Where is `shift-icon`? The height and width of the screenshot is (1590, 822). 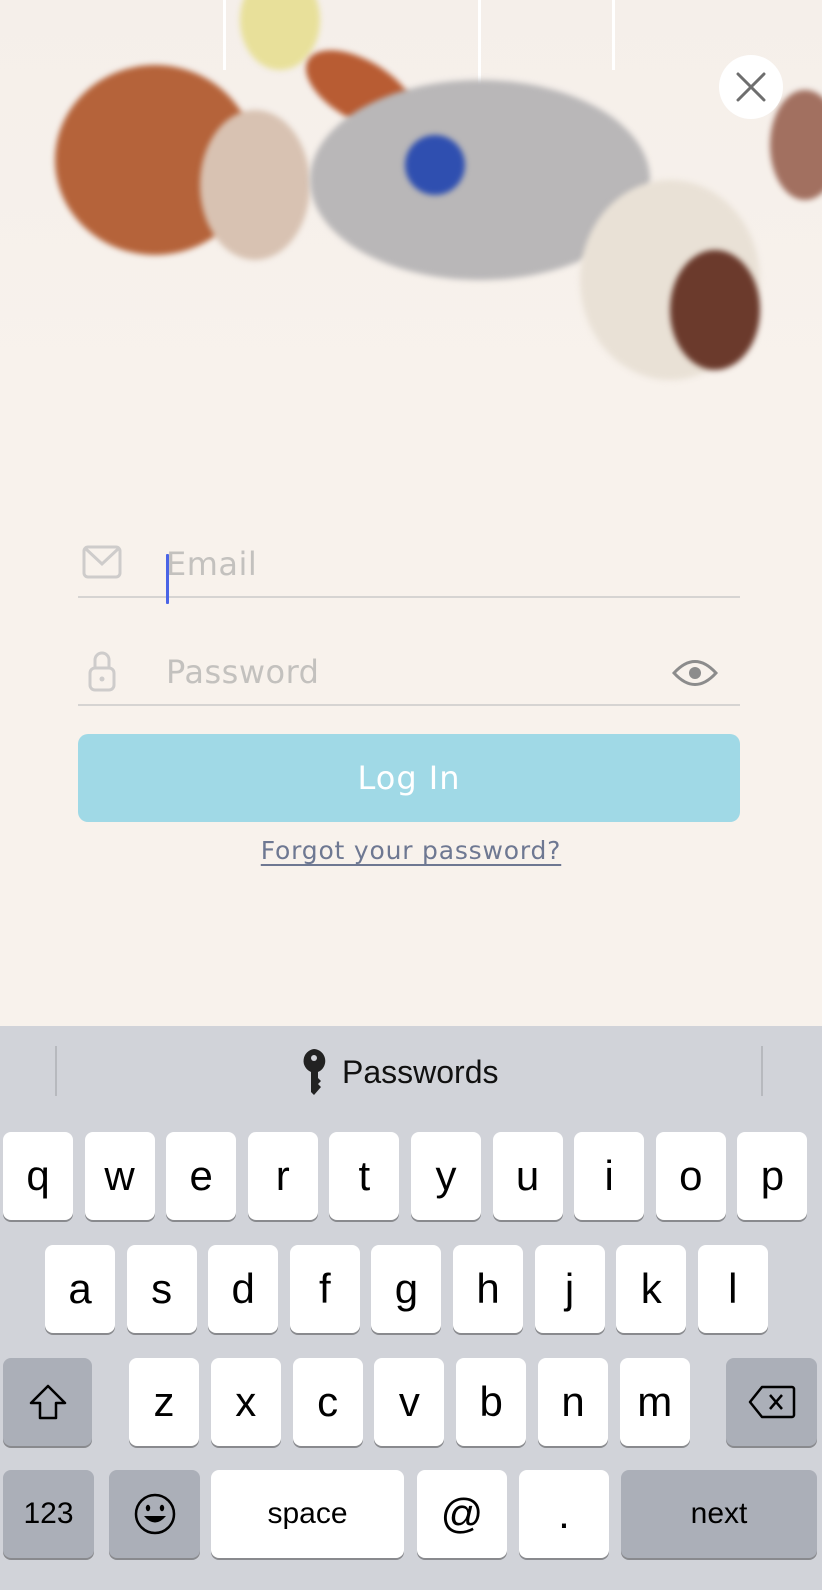
shift-icon is located at coordinates (47, 1402).